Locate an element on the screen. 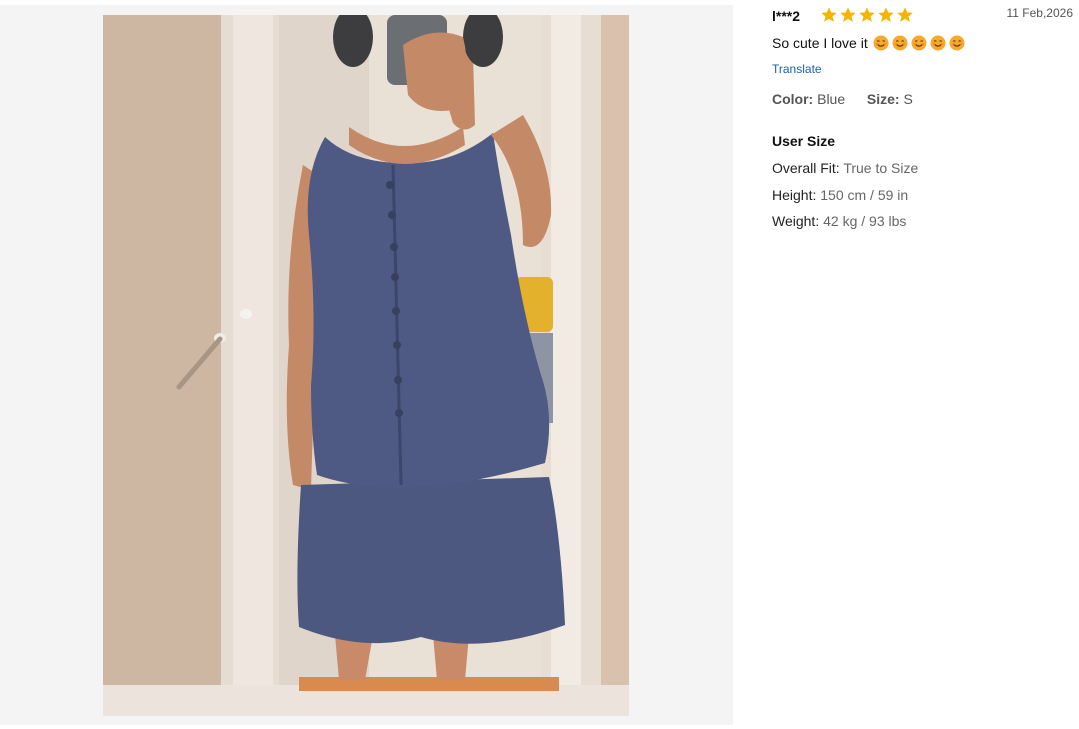 The height and width of the screenshot is (729, 1079). height-value: 150 cm / 59 in is located at coordinates (864, 195).